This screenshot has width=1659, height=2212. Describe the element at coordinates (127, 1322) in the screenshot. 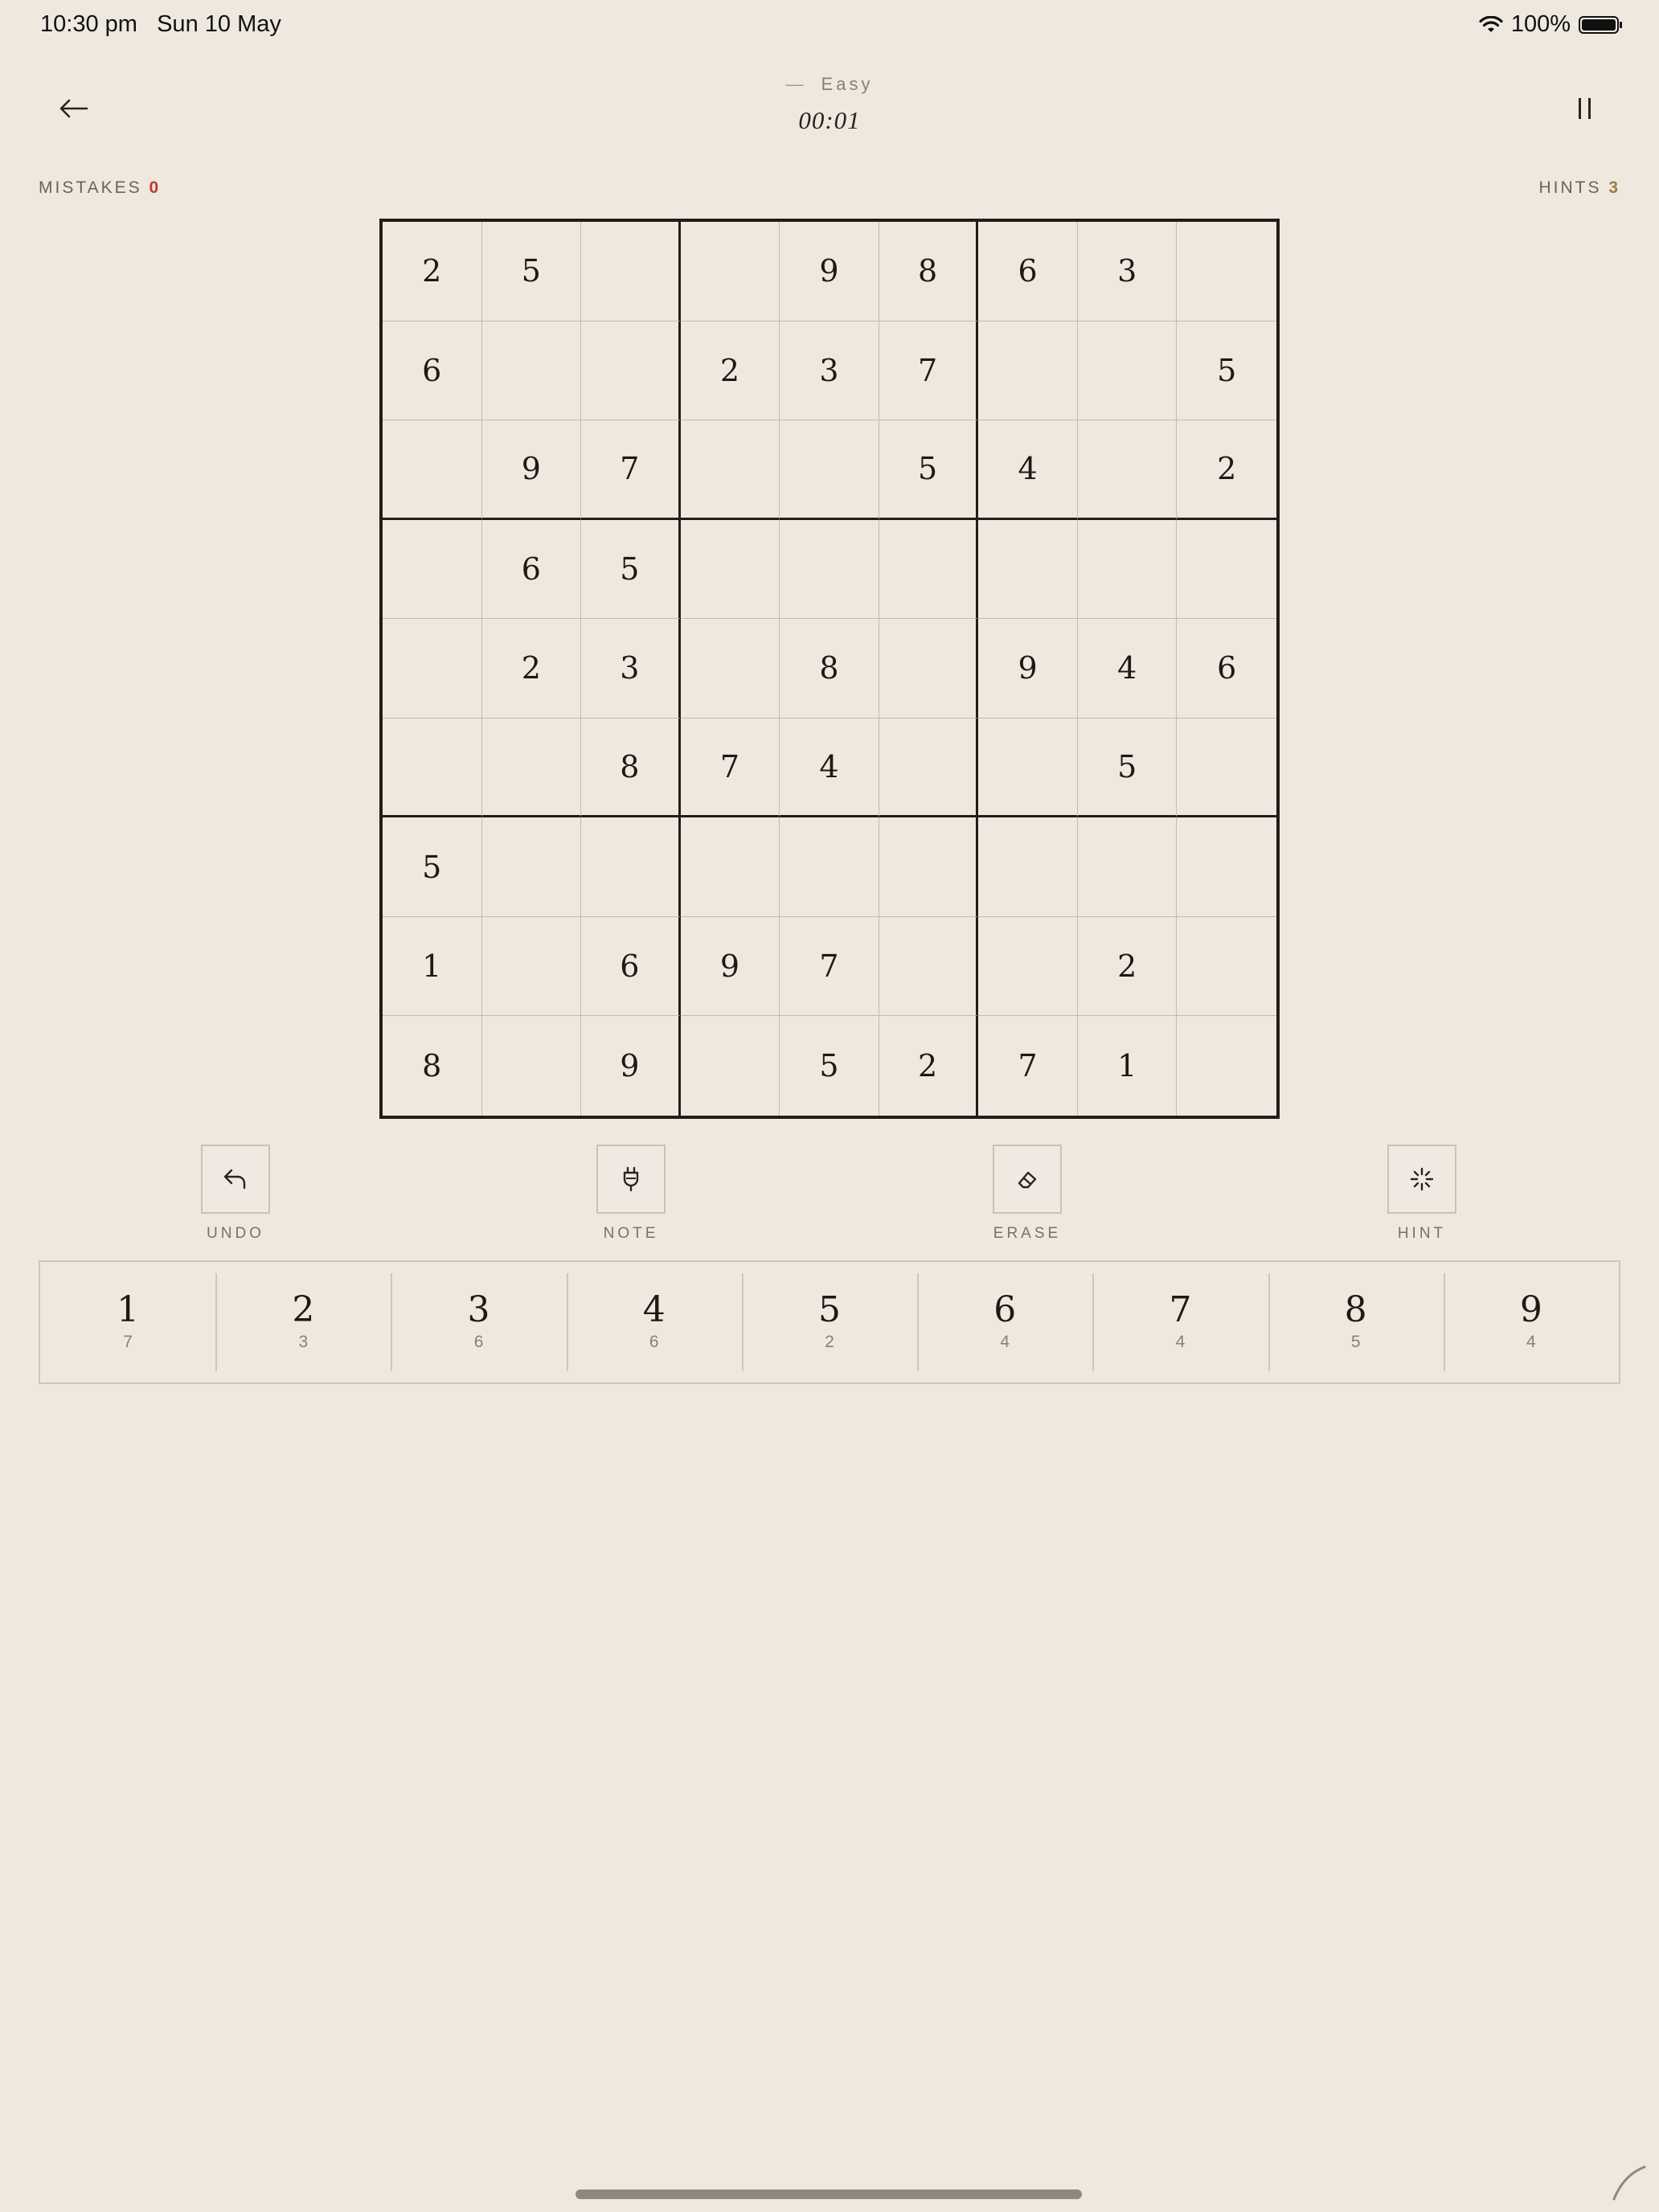

I see `number-button-1: 17` at that location.